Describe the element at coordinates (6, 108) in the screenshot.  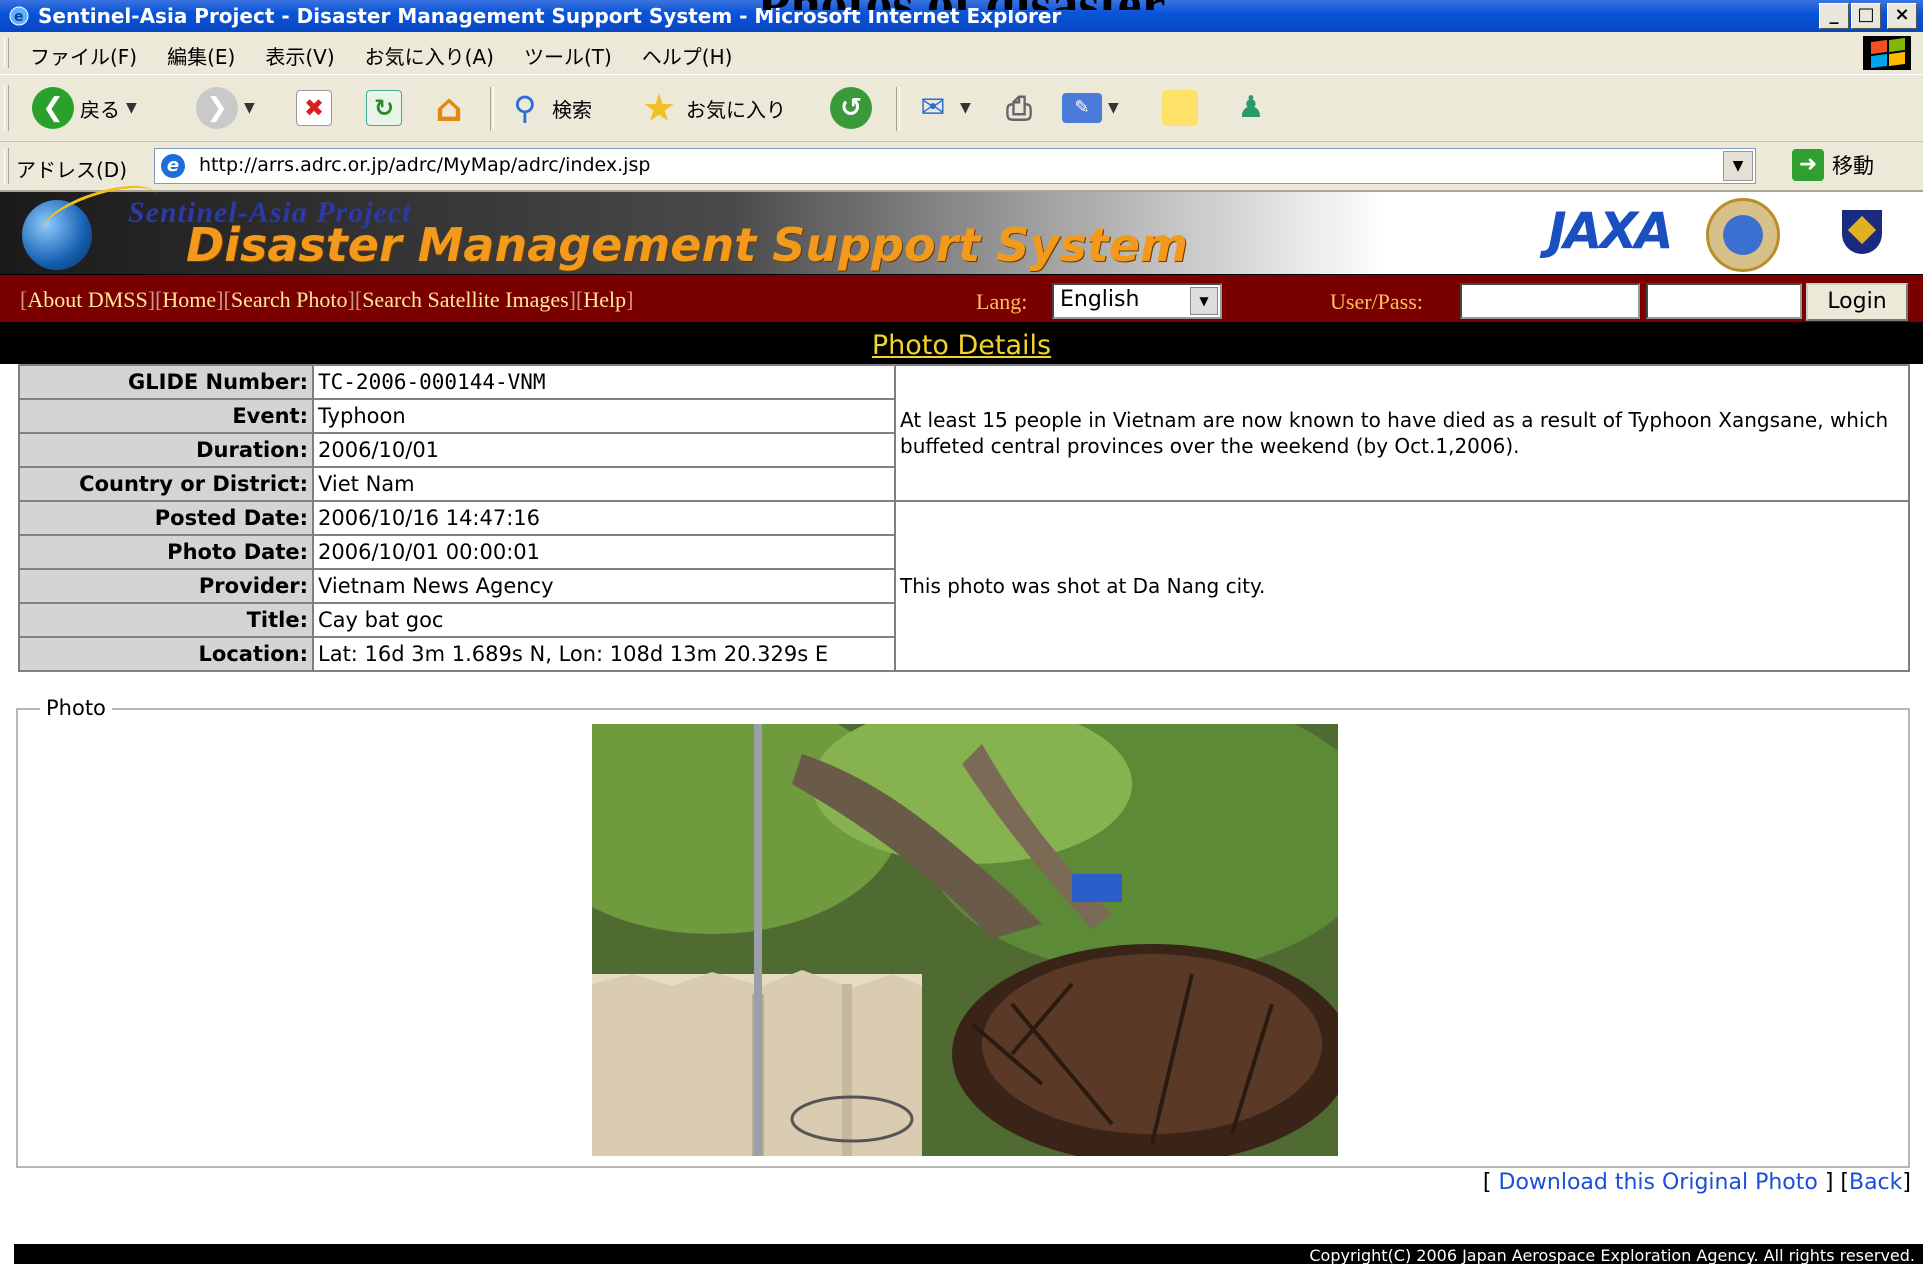
I see `toolbar-grip` at that location.